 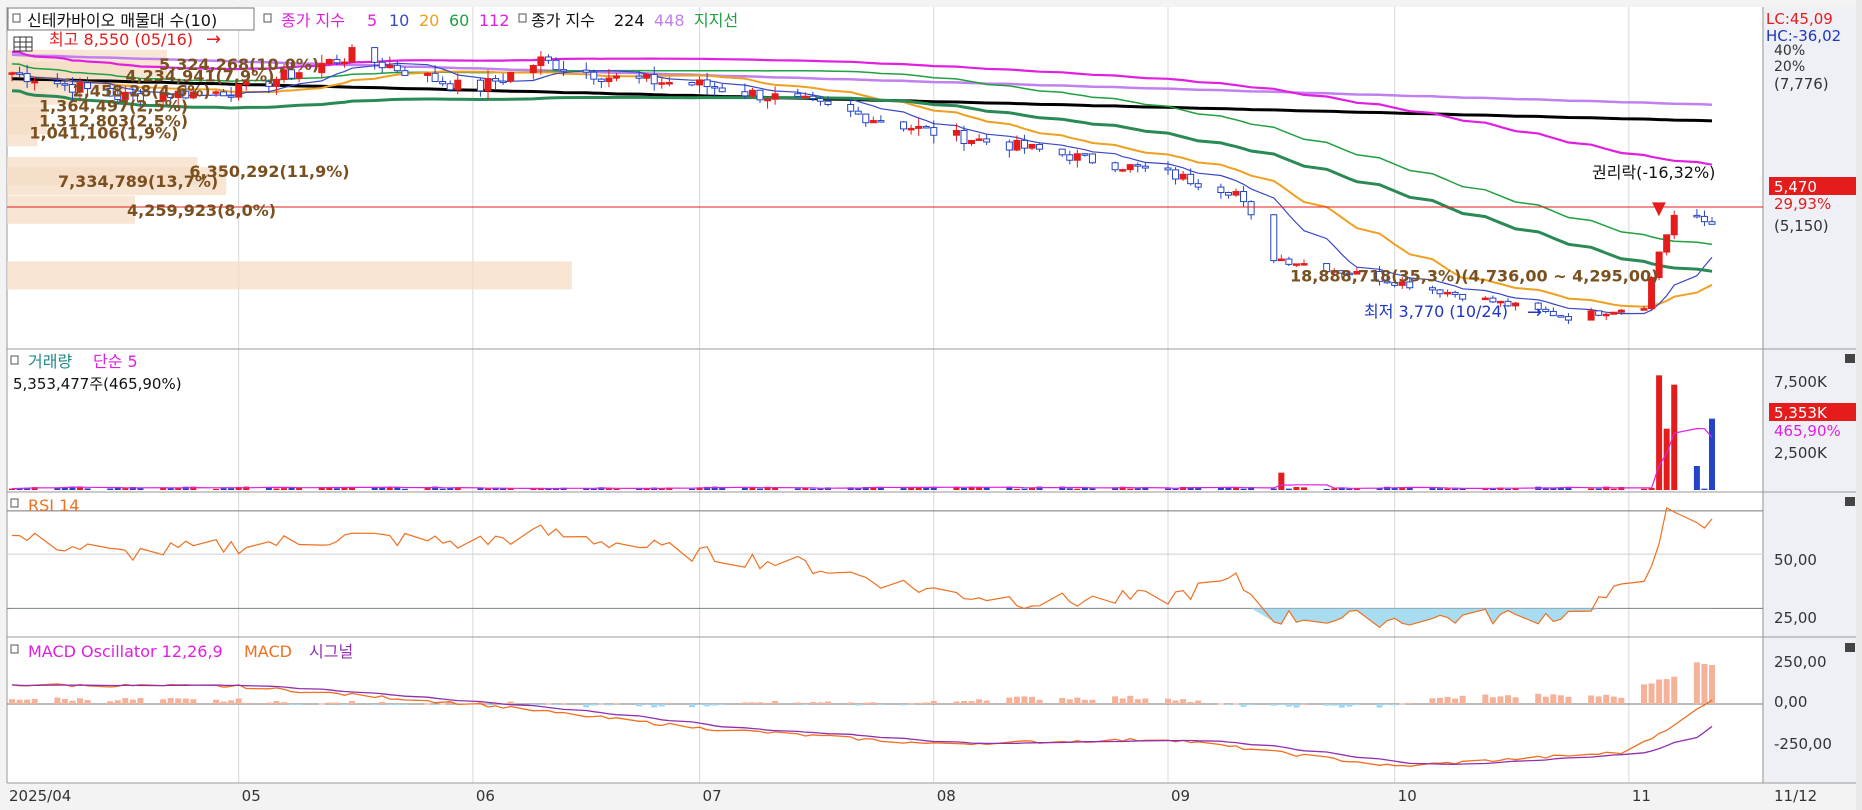 What do you see at coordinates (399, 20) in the screenshot?
I see `ma-10-label: 10` at bounding box center [399, 20].